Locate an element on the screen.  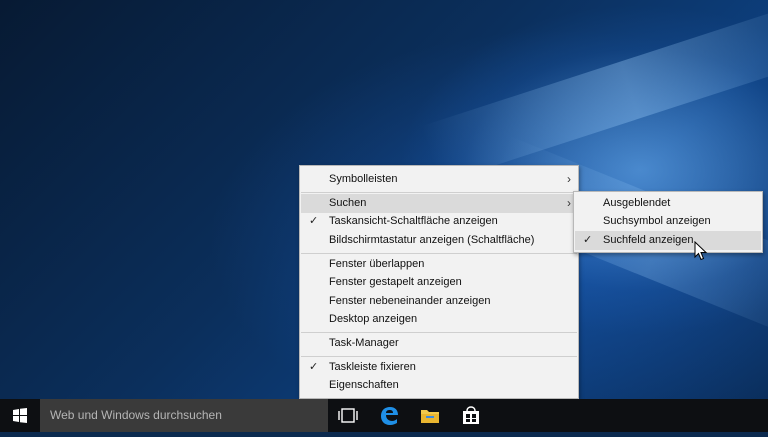
submenu-item-suchsymbol: Suchsymbol anzeigen is located at coordinates (668, 221).